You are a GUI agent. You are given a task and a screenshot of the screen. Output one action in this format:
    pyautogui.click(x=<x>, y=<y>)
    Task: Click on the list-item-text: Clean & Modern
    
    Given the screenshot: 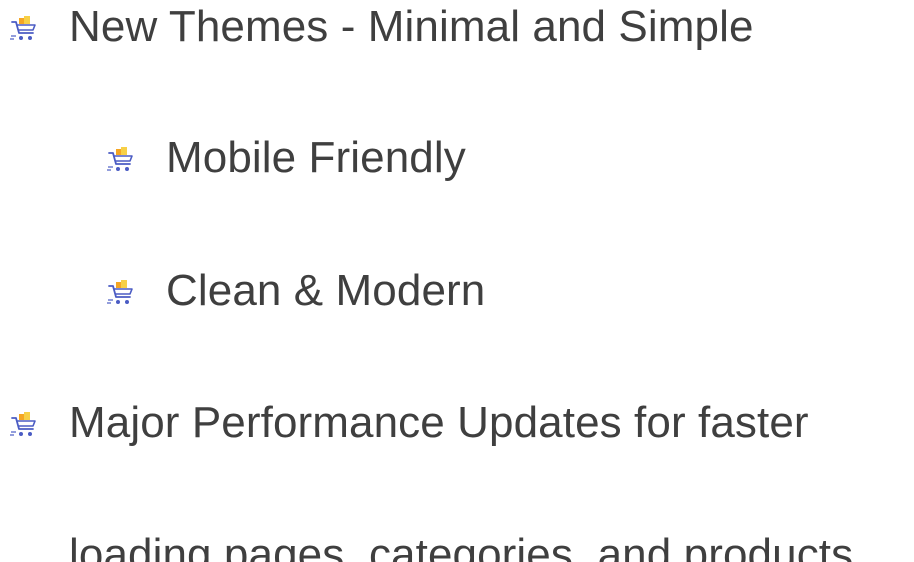 What is the action you would take?
    pyautogui.click(x=326, y=290)
    